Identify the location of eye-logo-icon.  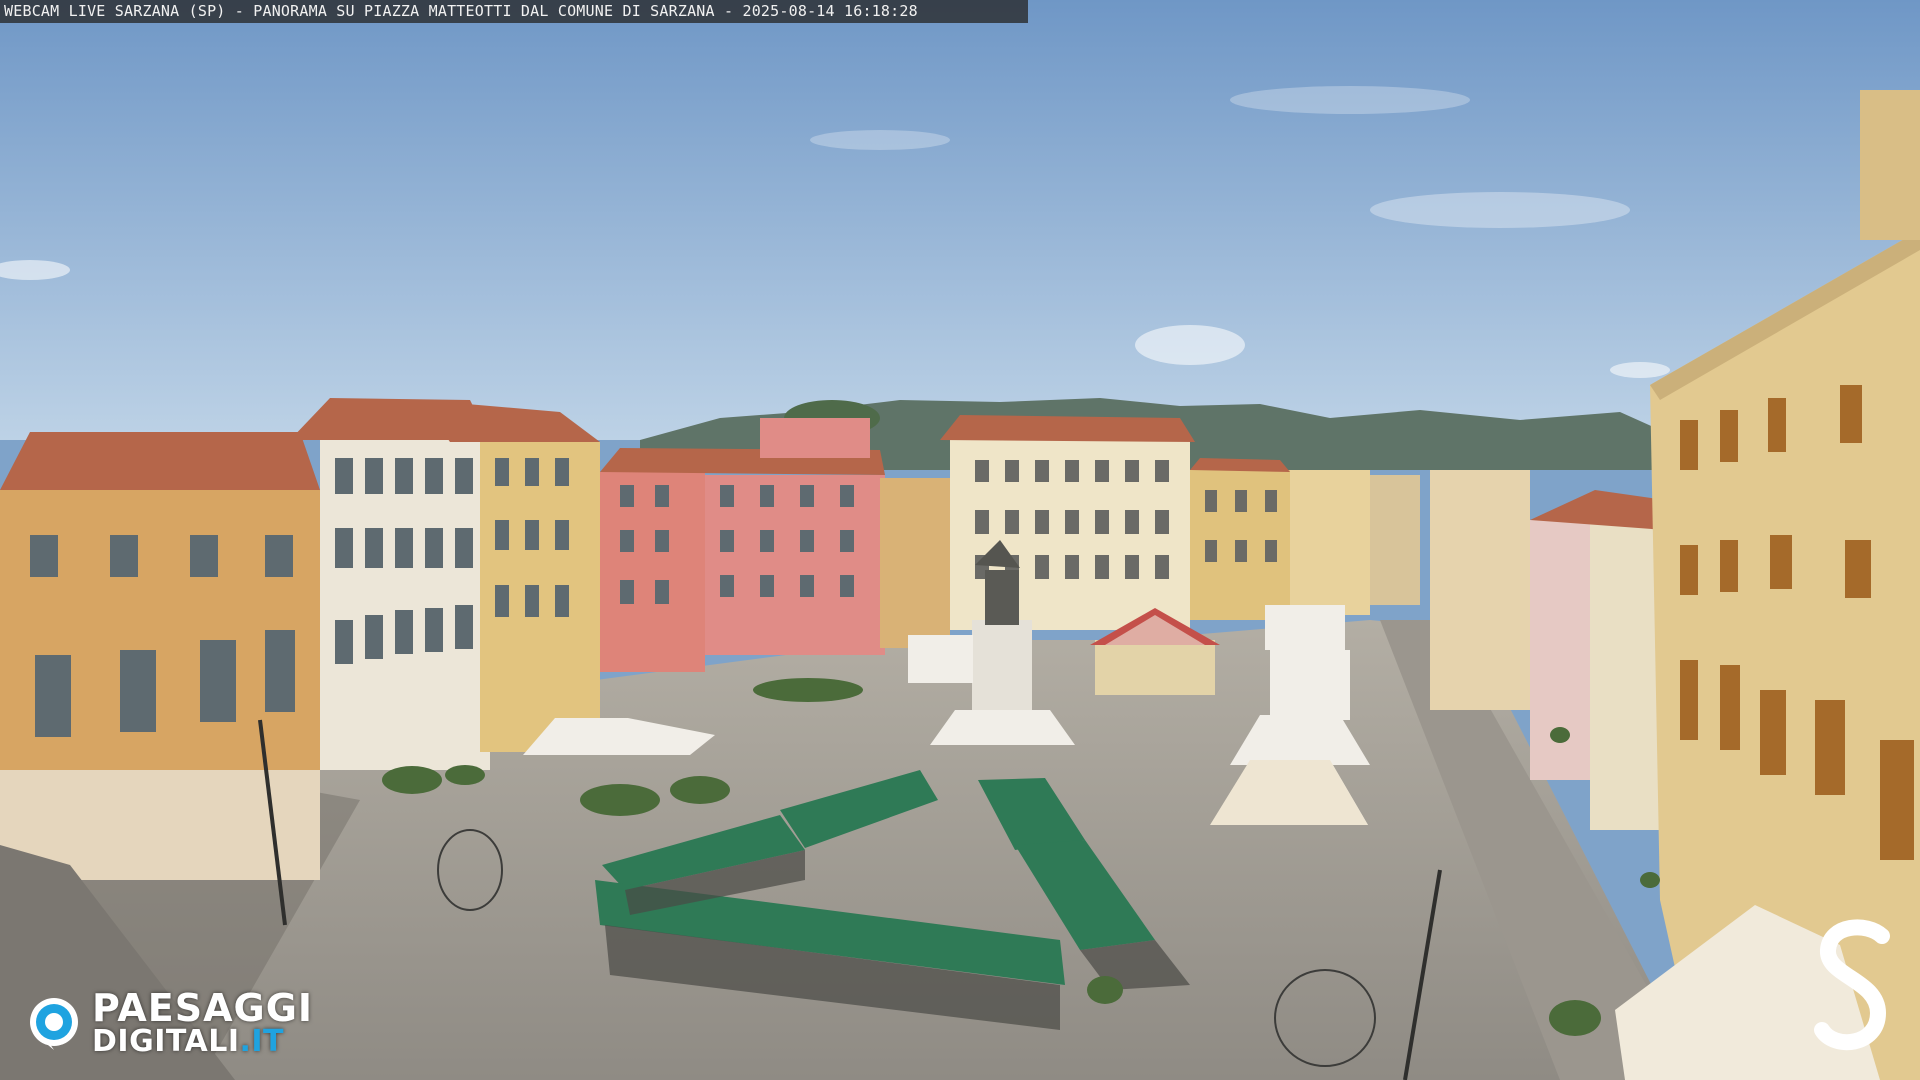
(54, 1024).